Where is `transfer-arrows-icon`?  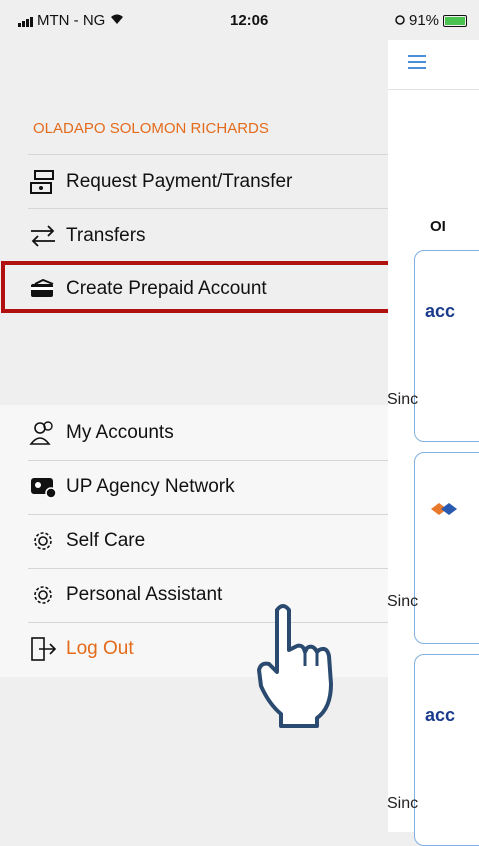
transfer-arrows-icon is located at coordinates (43, 236).